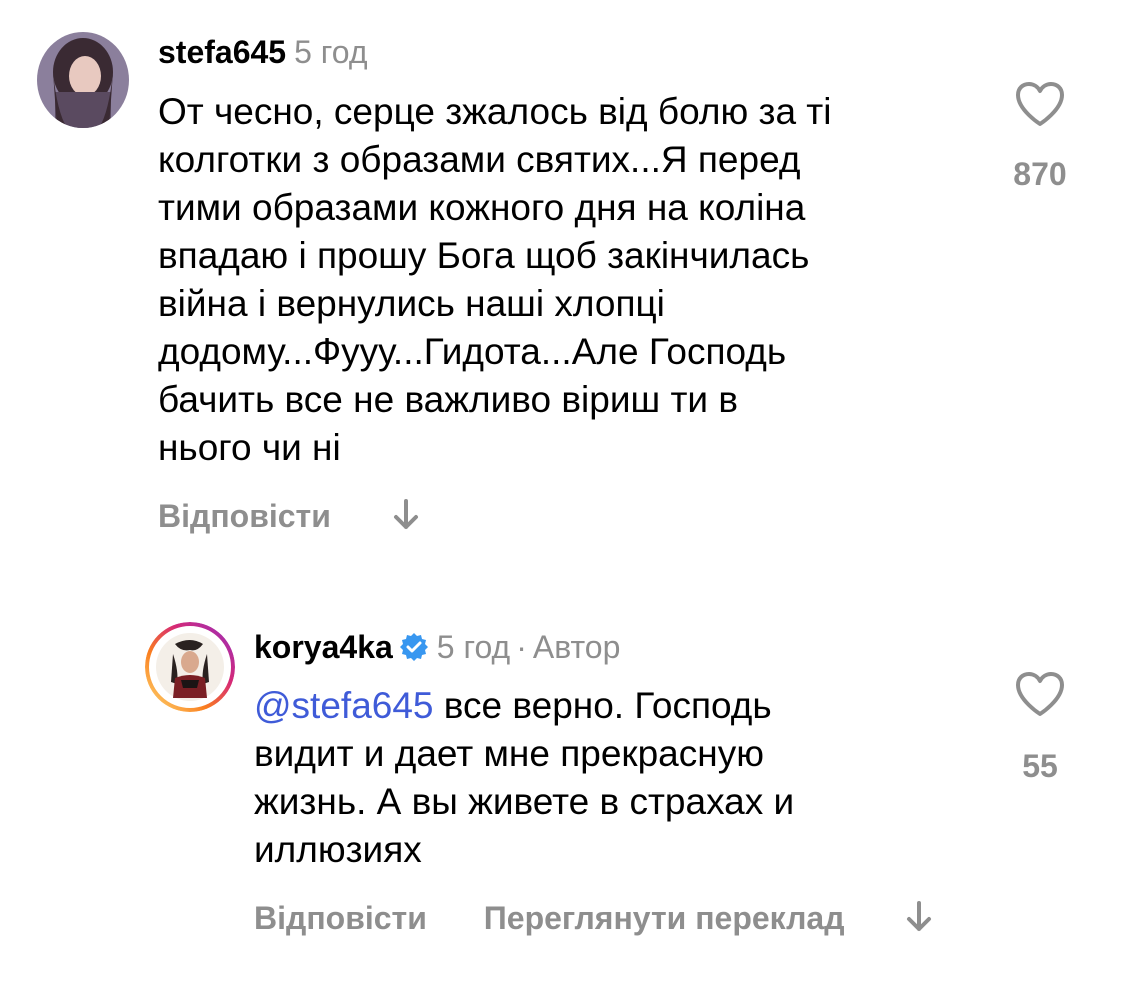  I want to click on translate-button: Переглянути переклад, so click(664, 918).